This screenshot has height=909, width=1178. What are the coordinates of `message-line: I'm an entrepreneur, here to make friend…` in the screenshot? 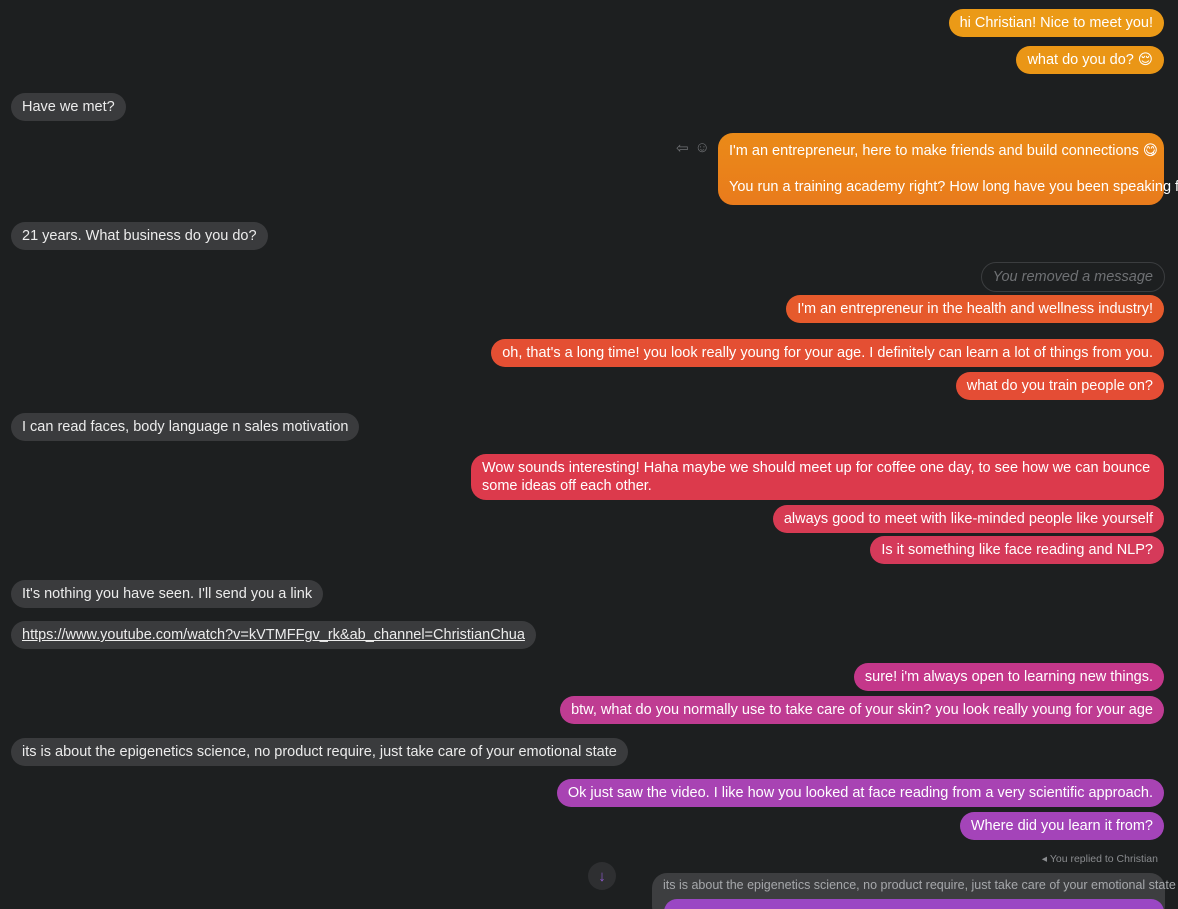 It's located at (943, 151).